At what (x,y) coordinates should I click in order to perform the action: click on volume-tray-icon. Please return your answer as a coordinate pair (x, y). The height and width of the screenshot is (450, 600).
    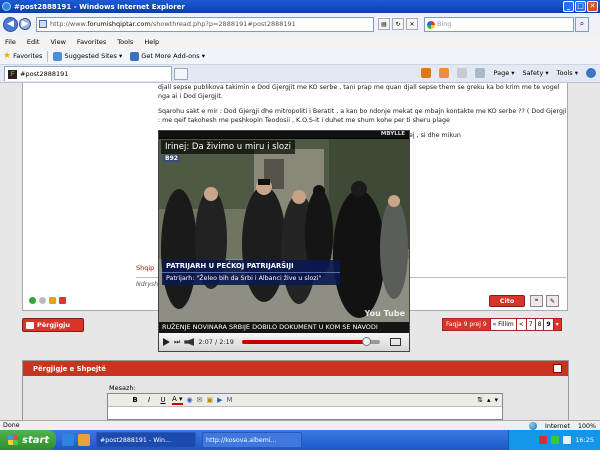
    Looking at the image, I should click on (567, 440).